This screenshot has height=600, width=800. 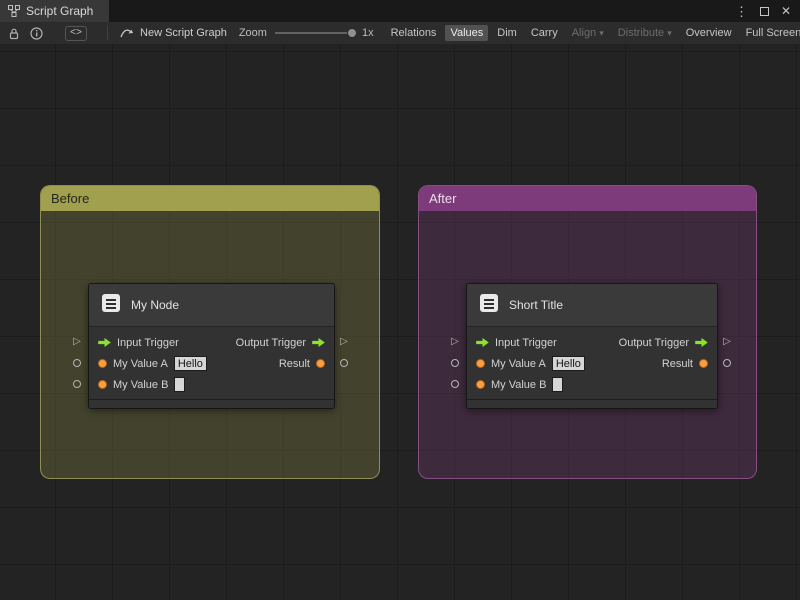 I want to click on node-title: Short Title, so click(x=536, y=305).